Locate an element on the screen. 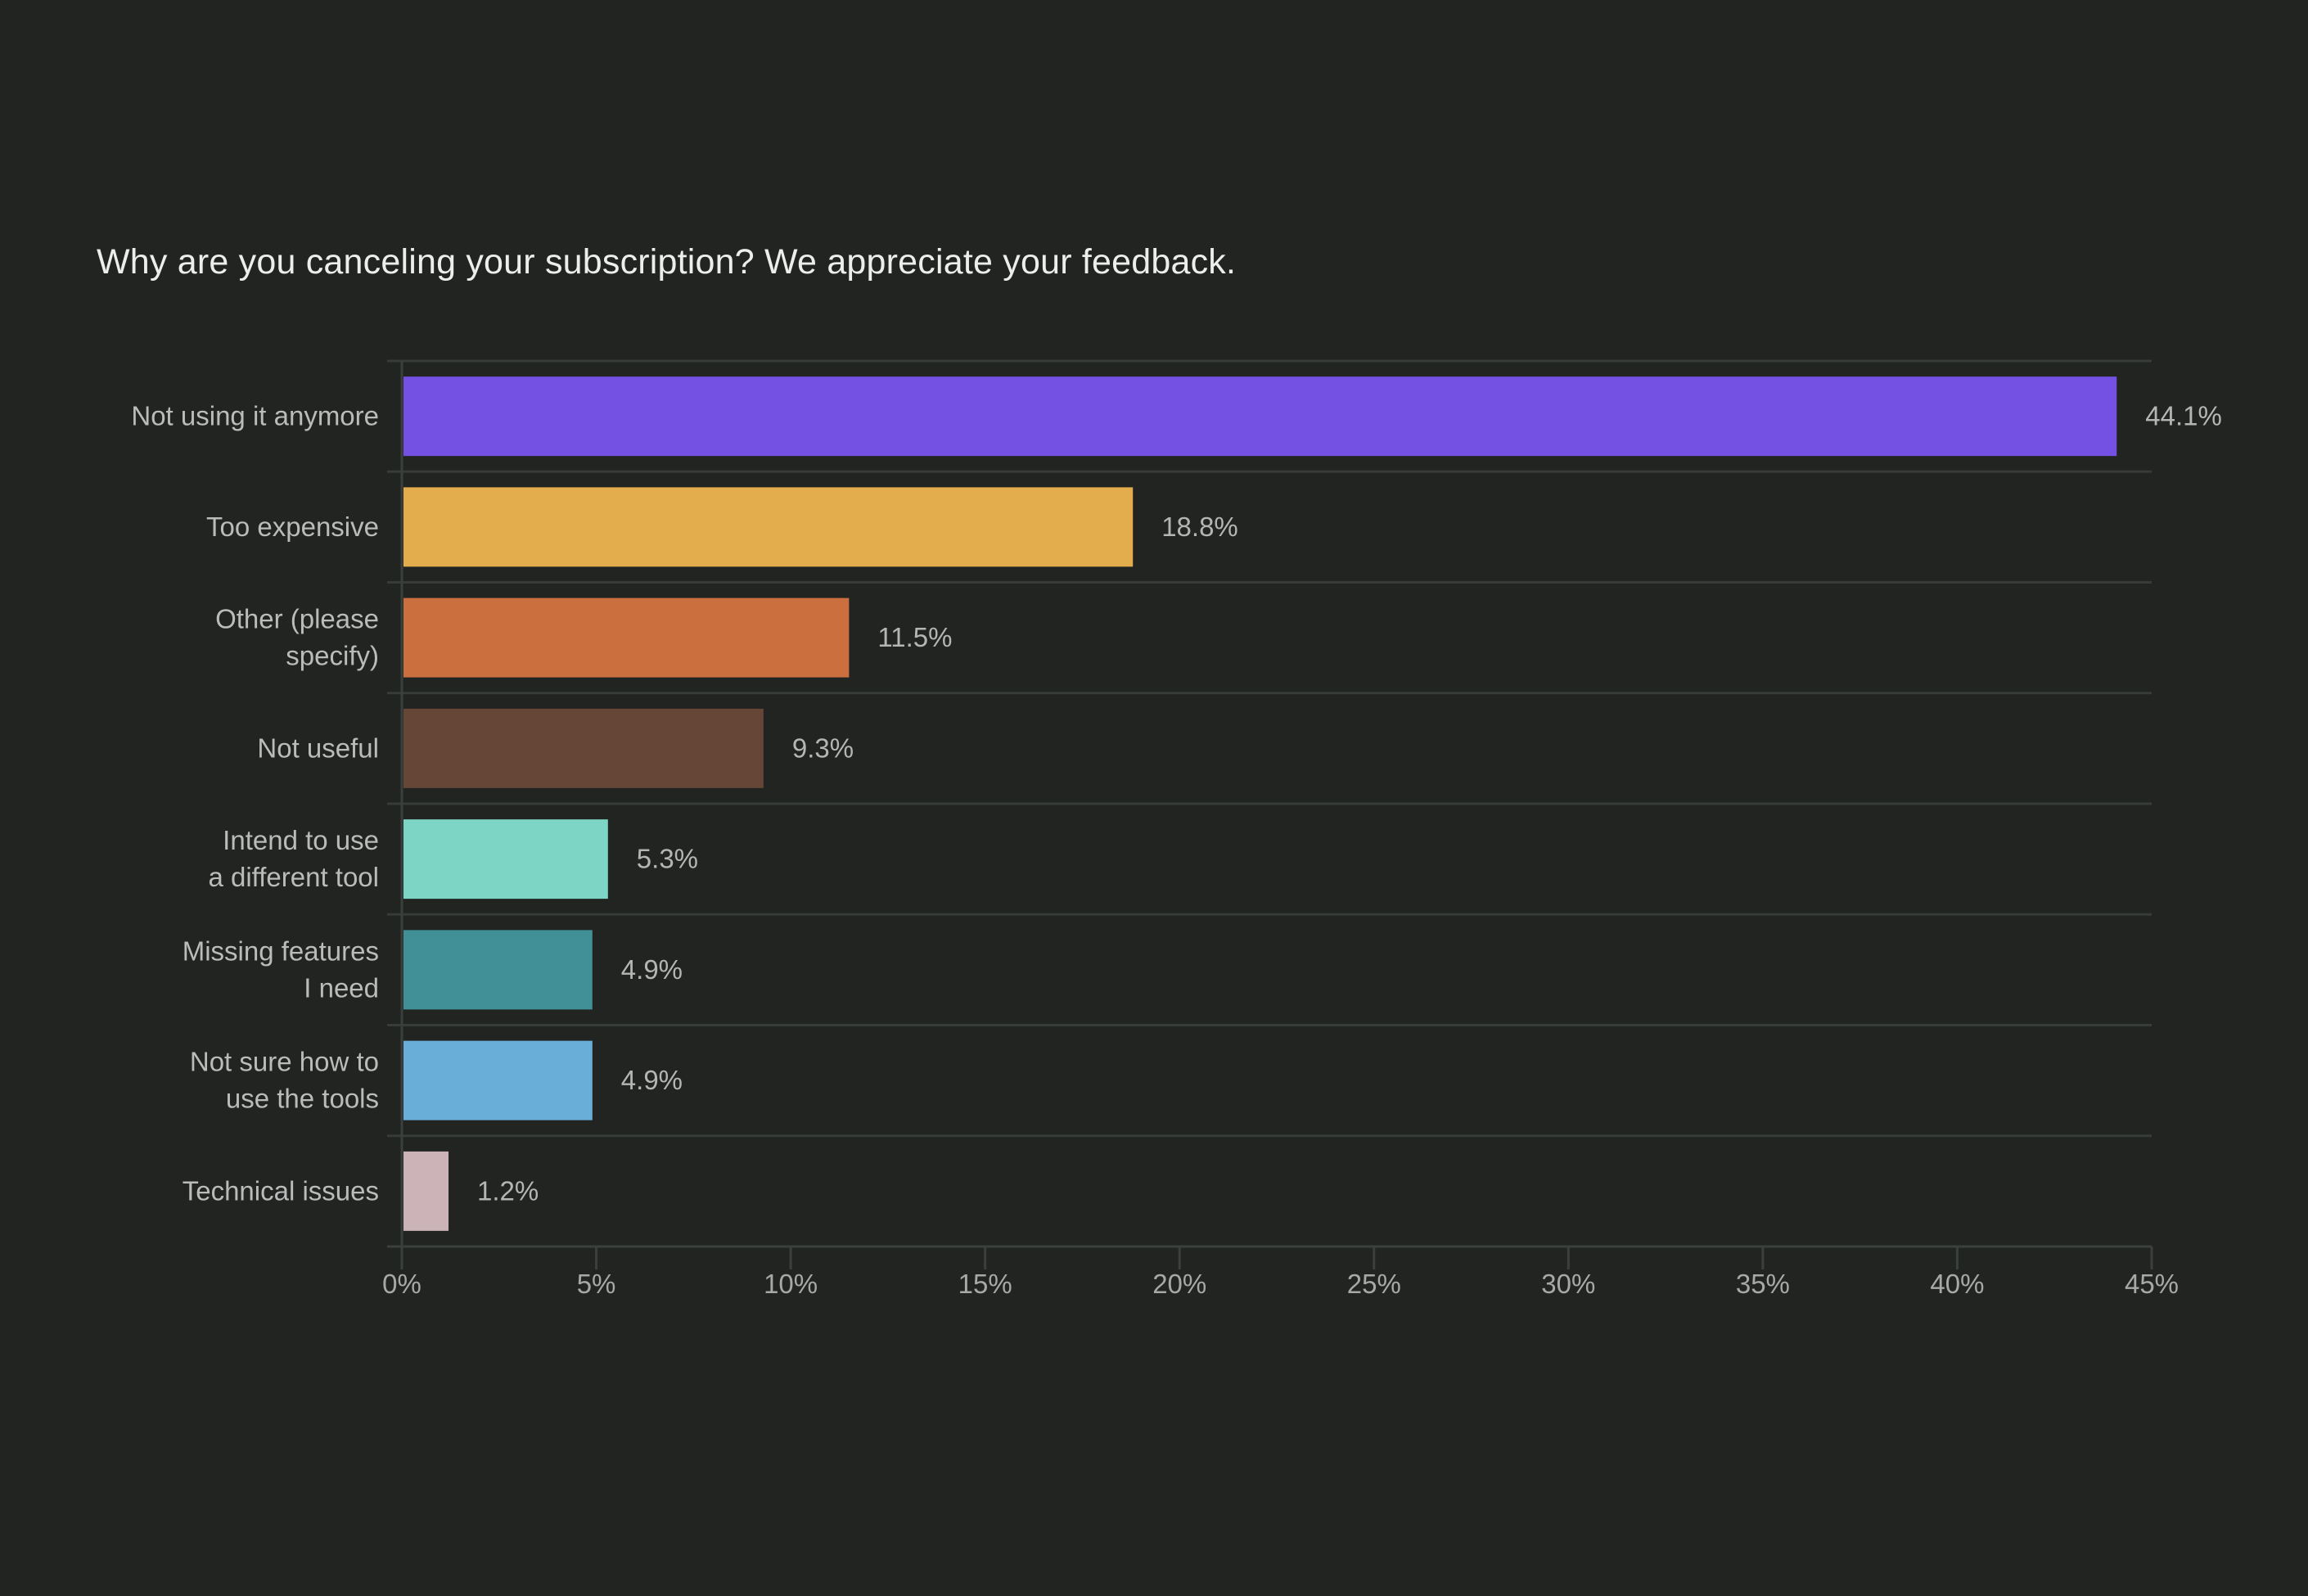 This screenshot has width=2308, height=1596. x-tick-label: 25% is located at coordinates (1374, 1284).